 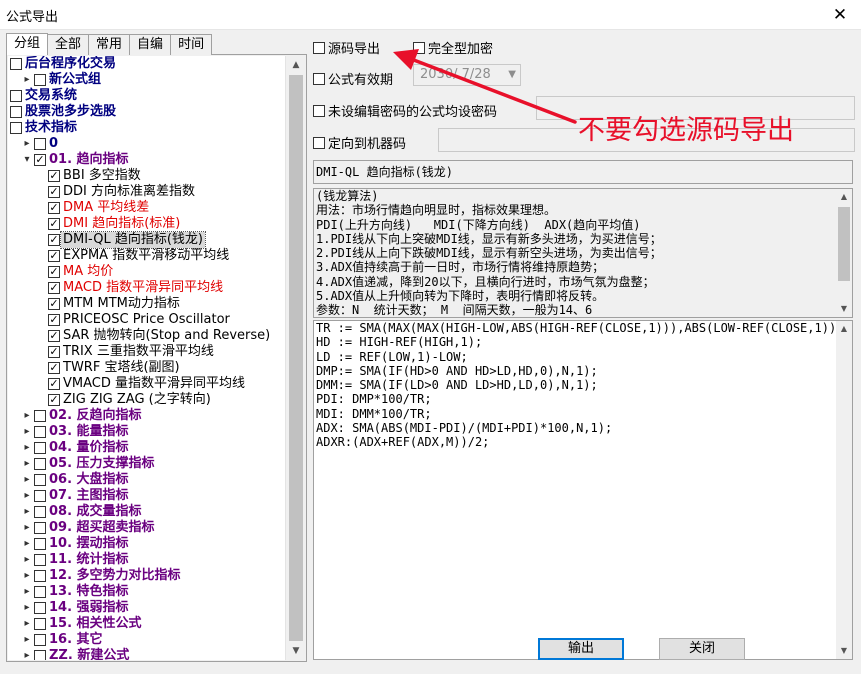 What do you see at coordinates (146, 208) in the screenshot?
I see `tree-item: DMA 平均线差` at bounding box center [146, 208].